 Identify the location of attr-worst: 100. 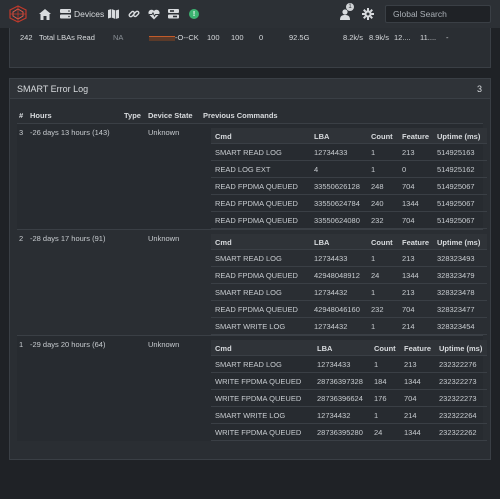
(237, 37).